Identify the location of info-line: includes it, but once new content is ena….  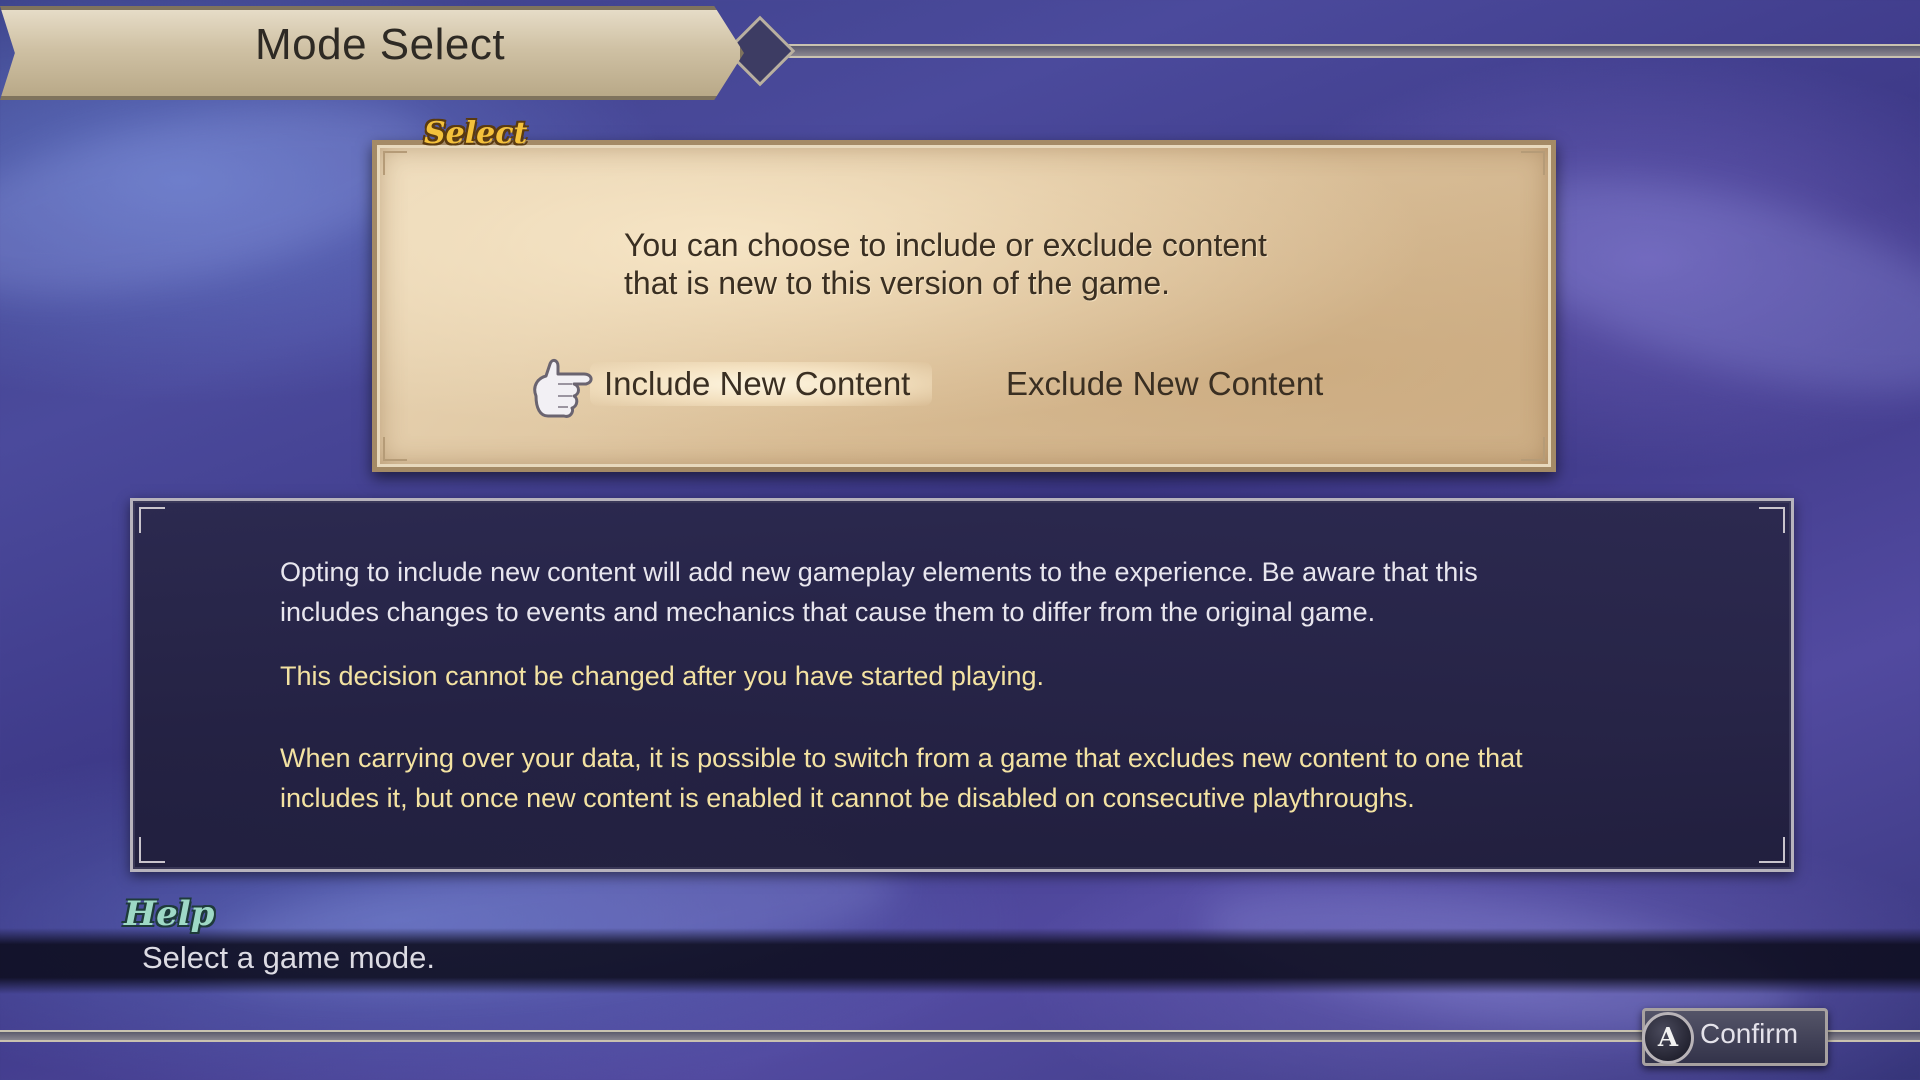
(847, 798).